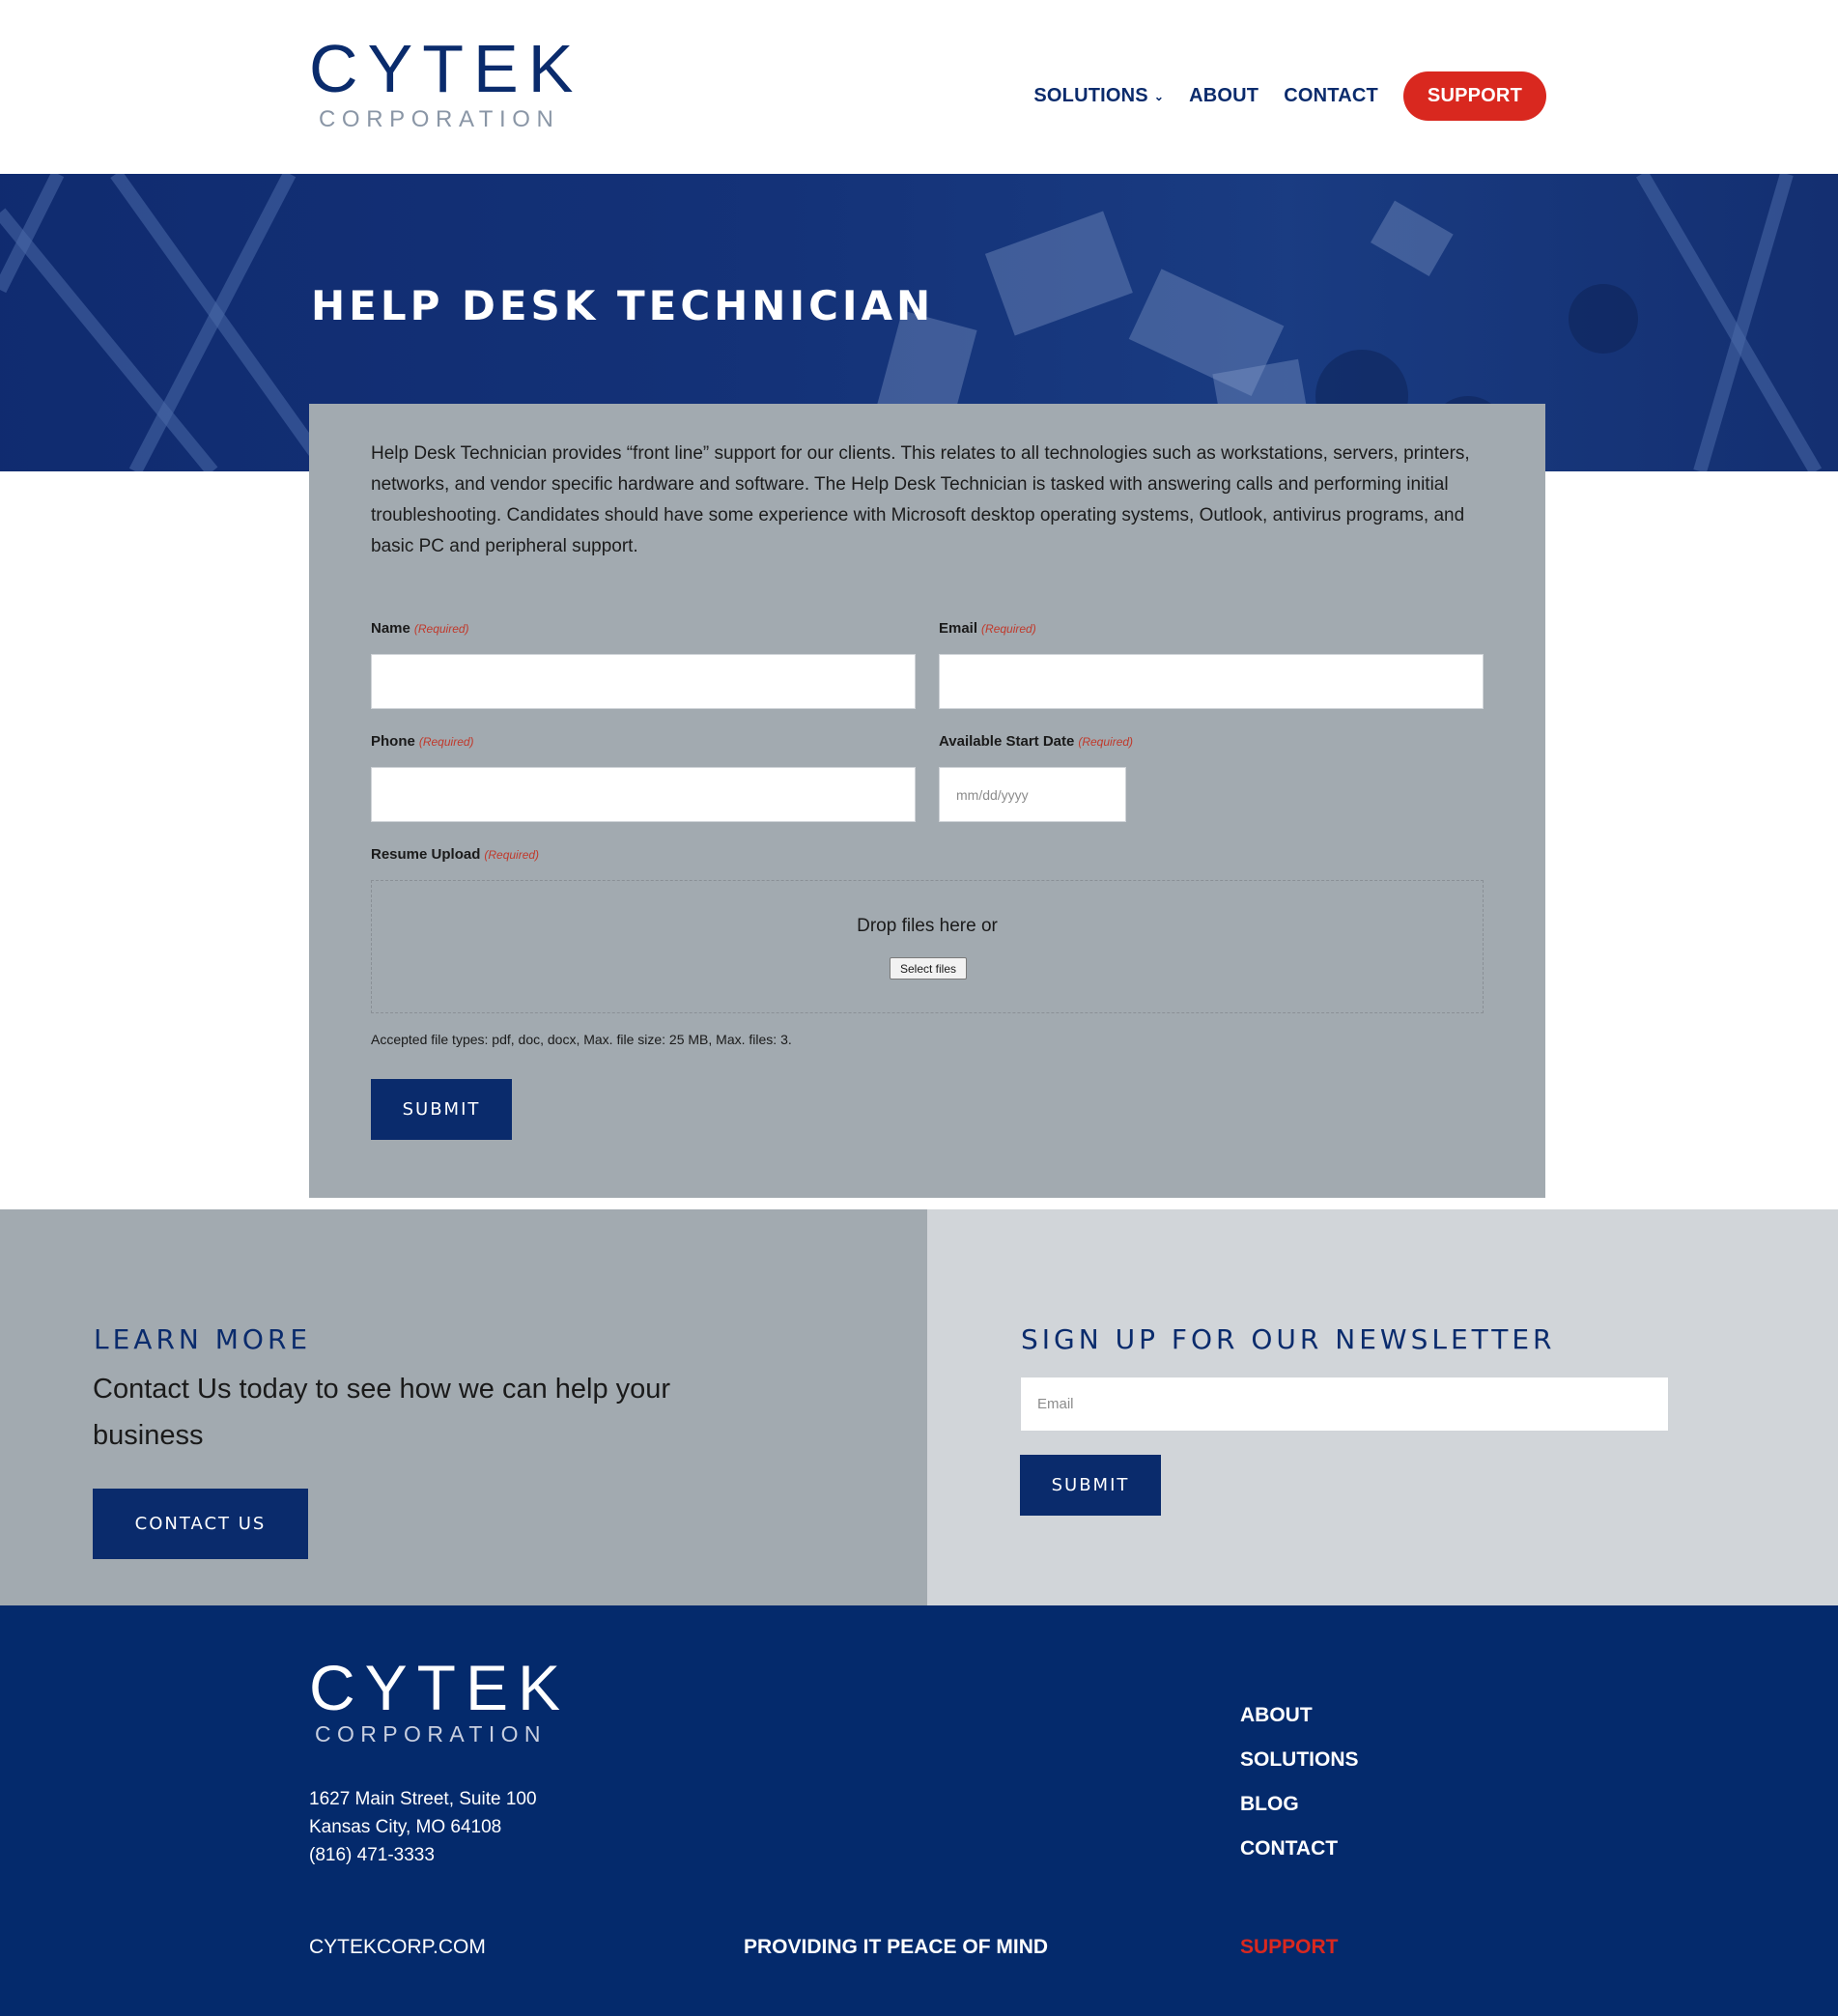 Image resolution: width=1838 pixels, height=2016 pixels. I want to click on start-date-label: Available Start Date (Required), so click(1036, 741).